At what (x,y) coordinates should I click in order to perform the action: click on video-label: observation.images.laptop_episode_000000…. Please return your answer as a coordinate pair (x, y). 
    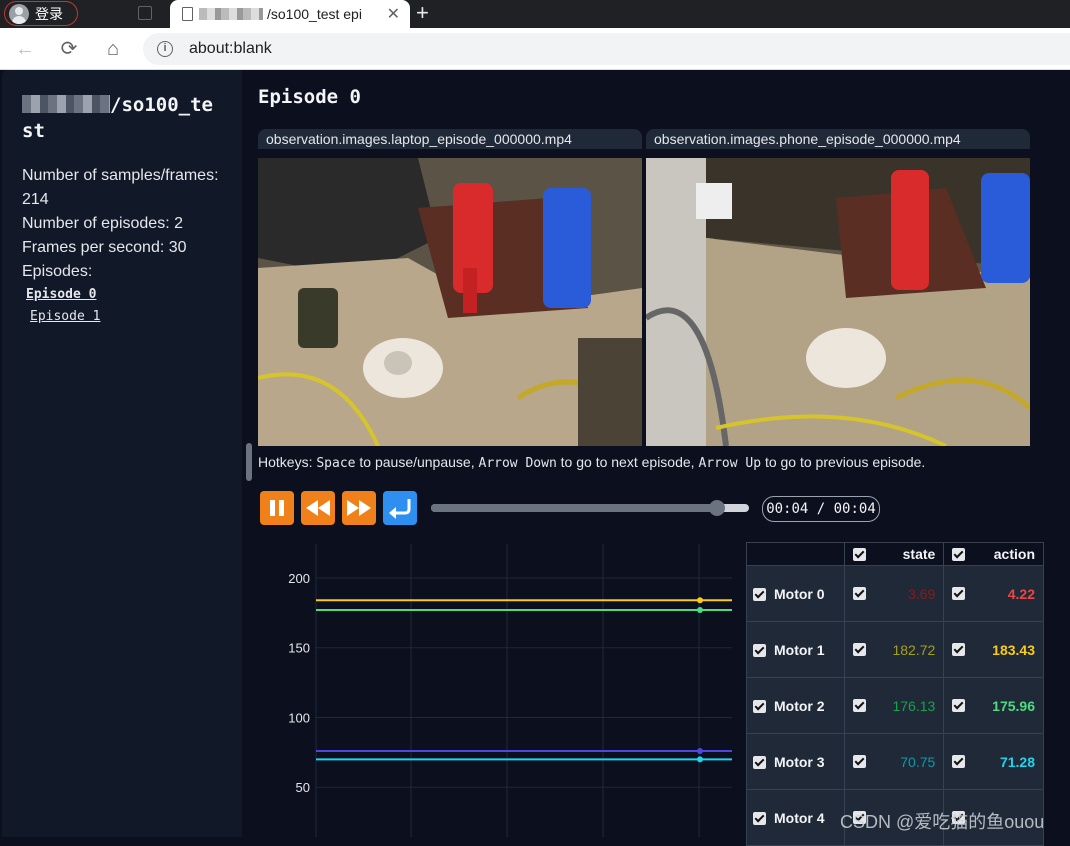
    Looking at the image, I should click on (450, 139).